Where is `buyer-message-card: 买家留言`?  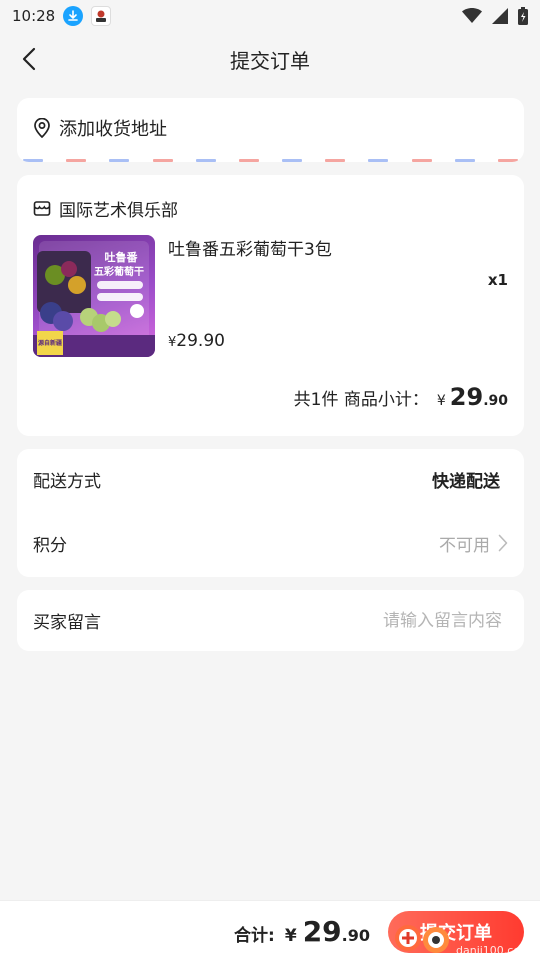 buyer-message-card: 买家留言 is located at coordinates (270, 620).